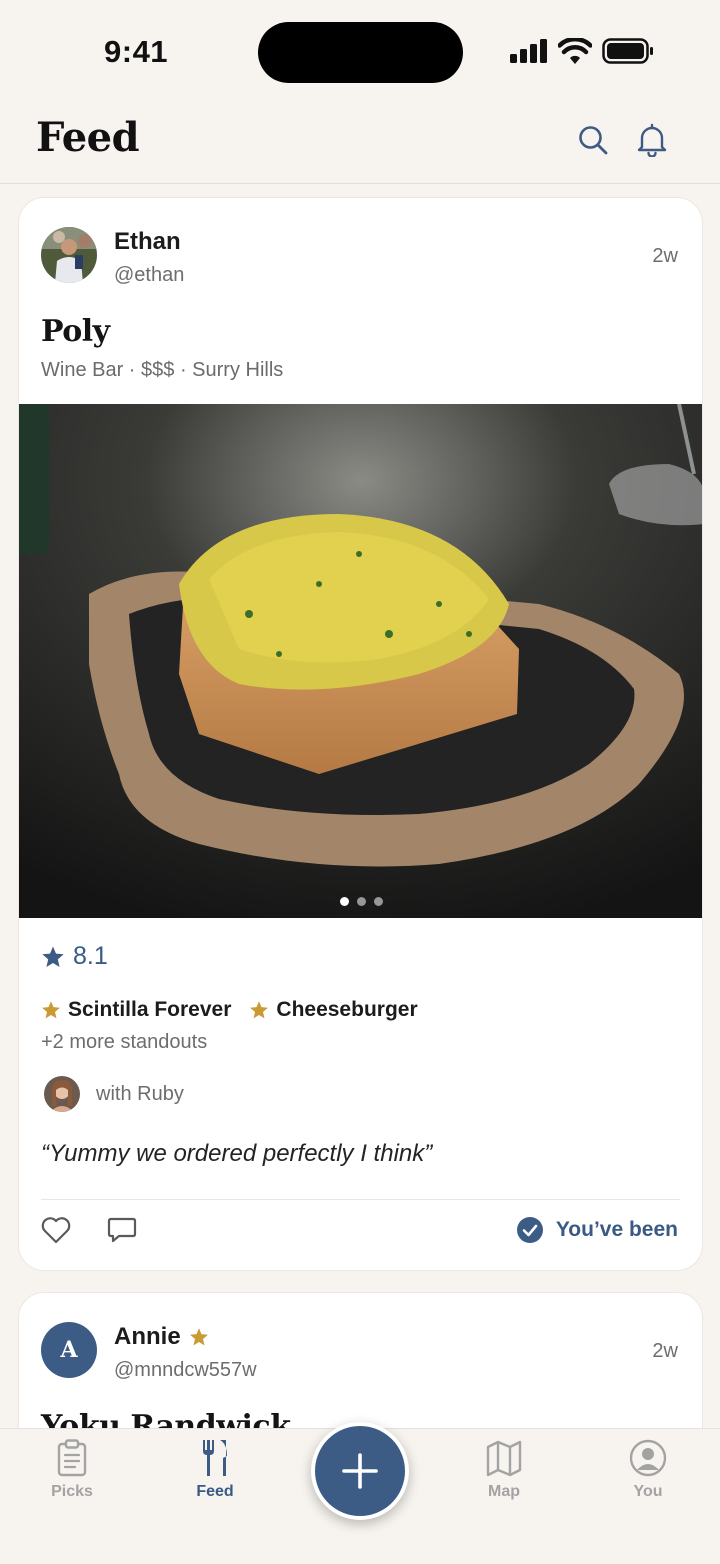  I want to click on tab-map: Map, so click(504, 1470).